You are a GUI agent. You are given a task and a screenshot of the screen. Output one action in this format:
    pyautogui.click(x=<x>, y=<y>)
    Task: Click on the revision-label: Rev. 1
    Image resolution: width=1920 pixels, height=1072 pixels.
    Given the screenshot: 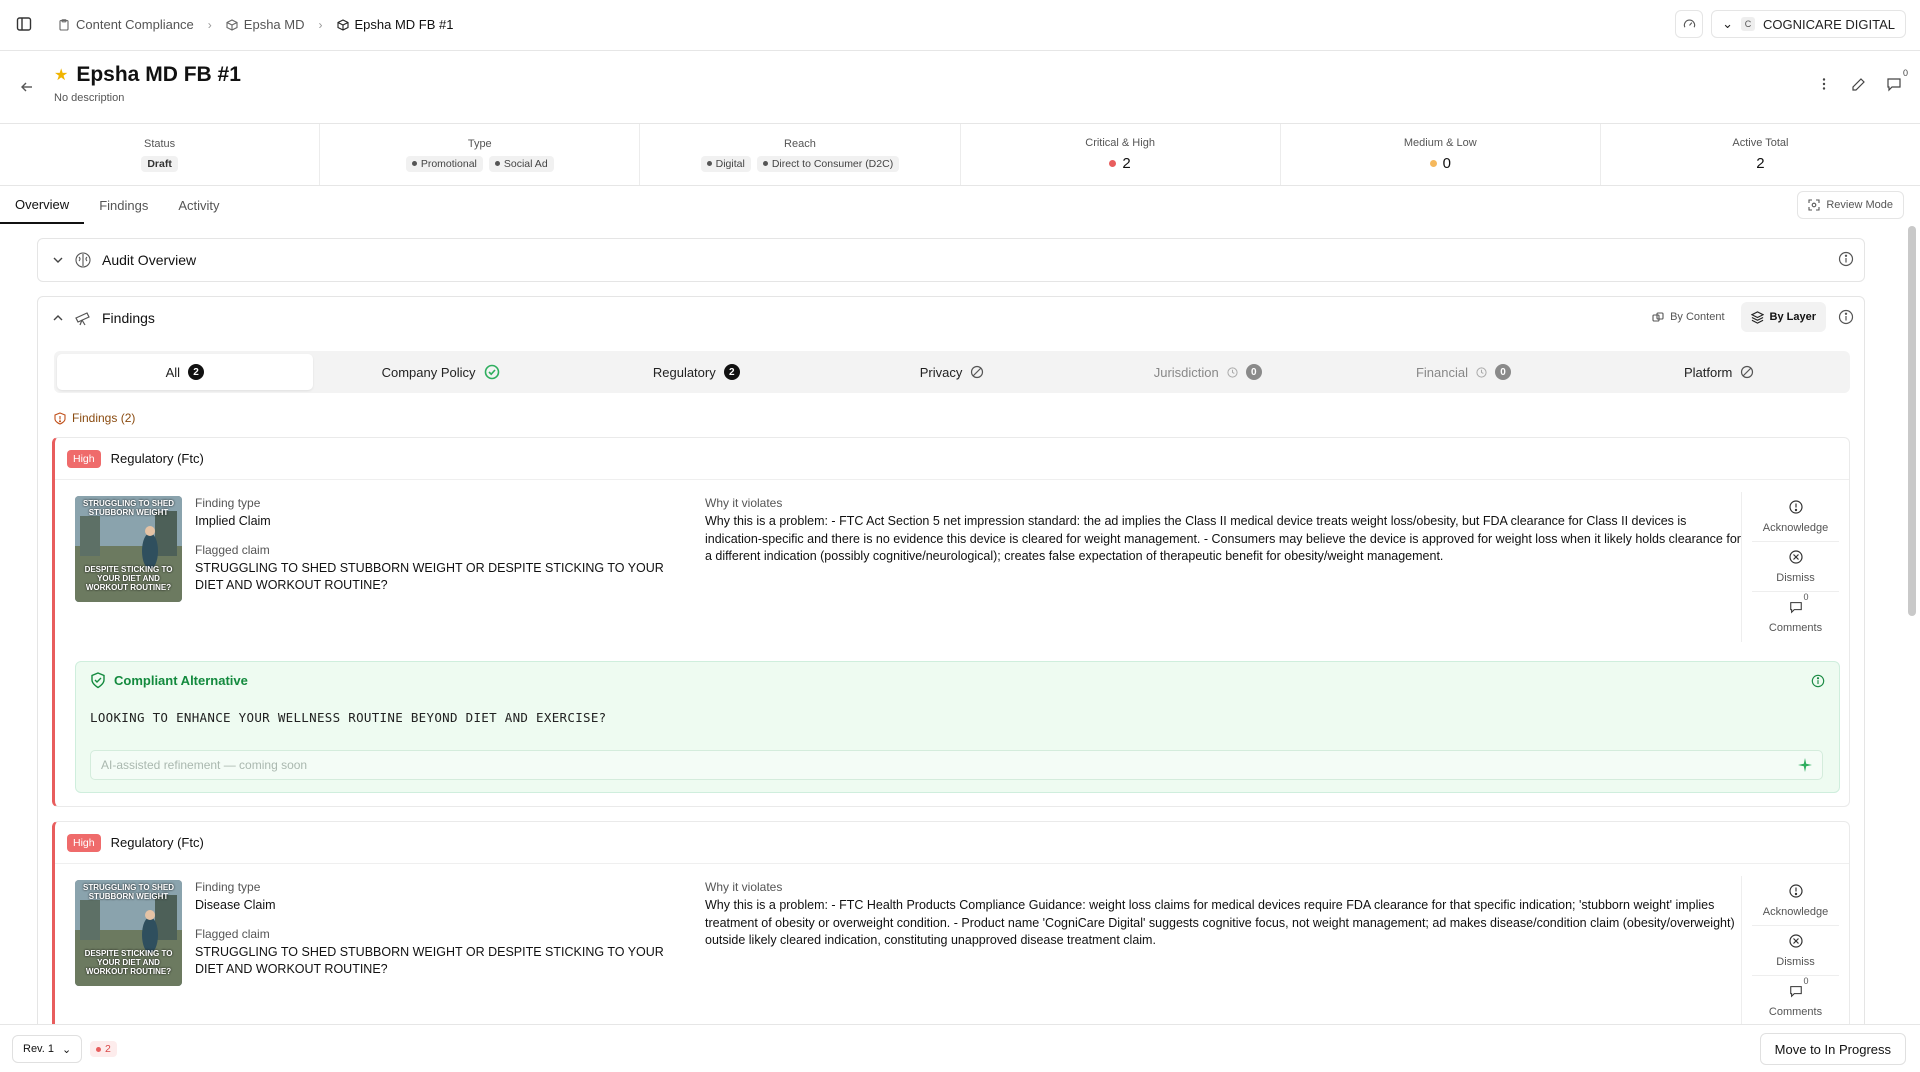 What is the action you would take?
    pyautogui.click(x=38, y=1049)
    